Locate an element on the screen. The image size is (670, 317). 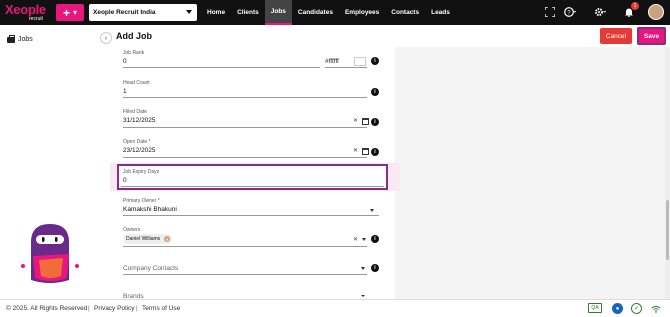
xeople-logo: Xeople recruit is located at coordinates (28, 12).